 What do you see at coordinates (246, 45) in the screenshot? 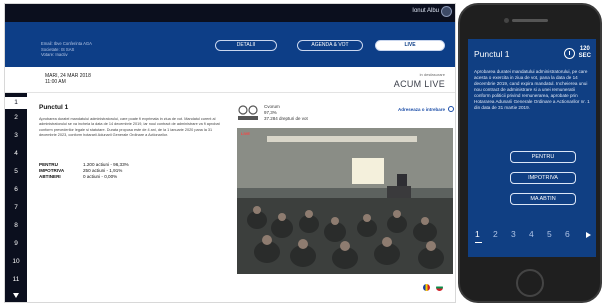
I see `tab-details: DETALII` at bounding box center [246, 45].